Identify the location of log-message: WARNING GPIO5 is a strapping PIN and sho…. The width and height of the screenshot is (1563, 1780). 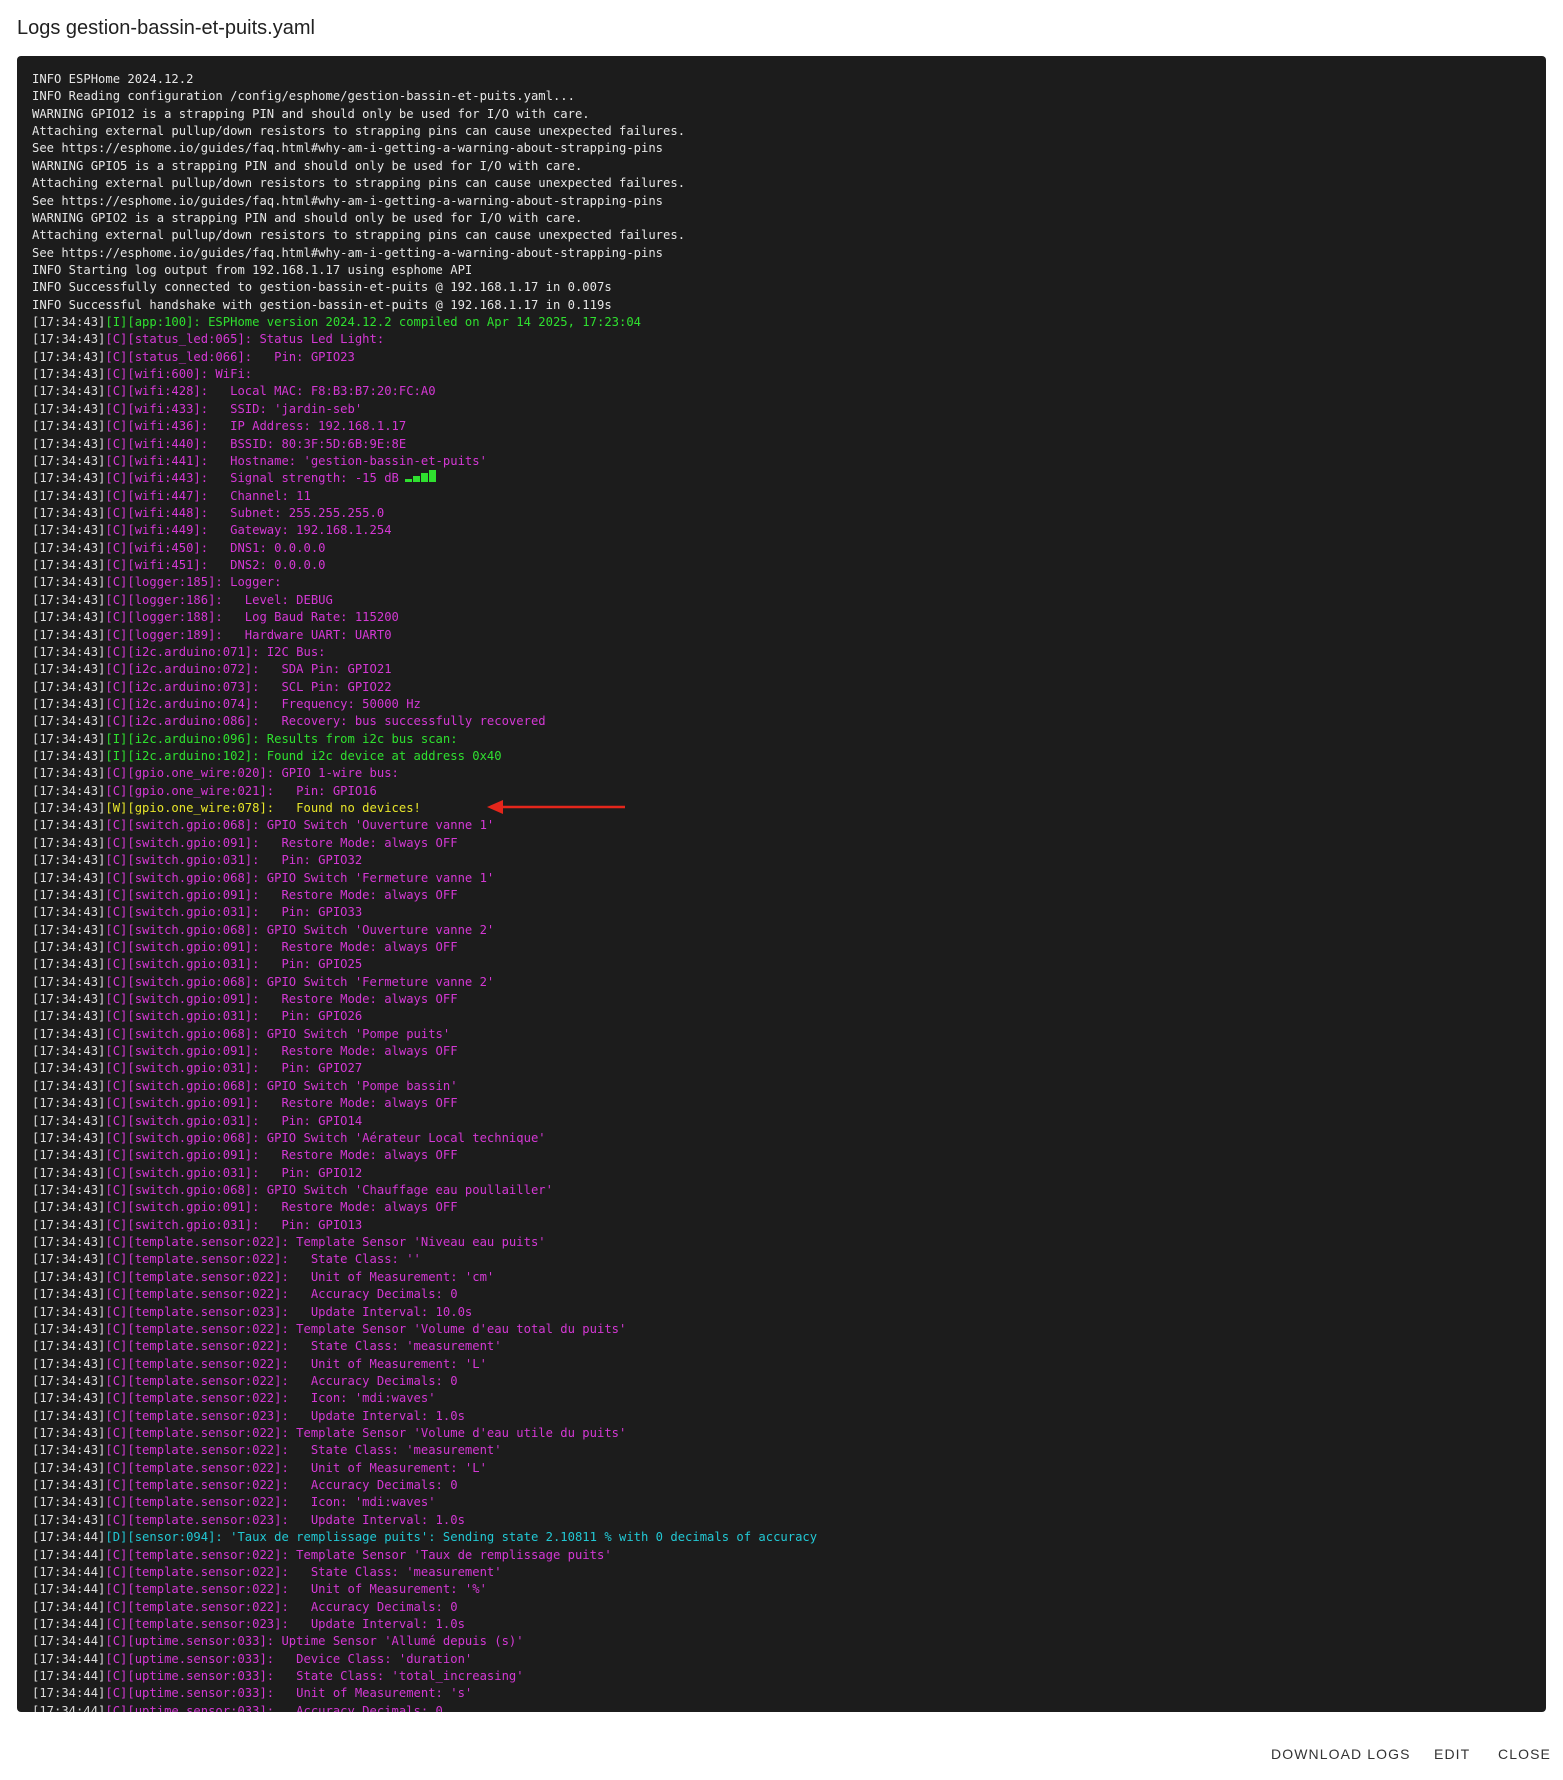
(307, 165).